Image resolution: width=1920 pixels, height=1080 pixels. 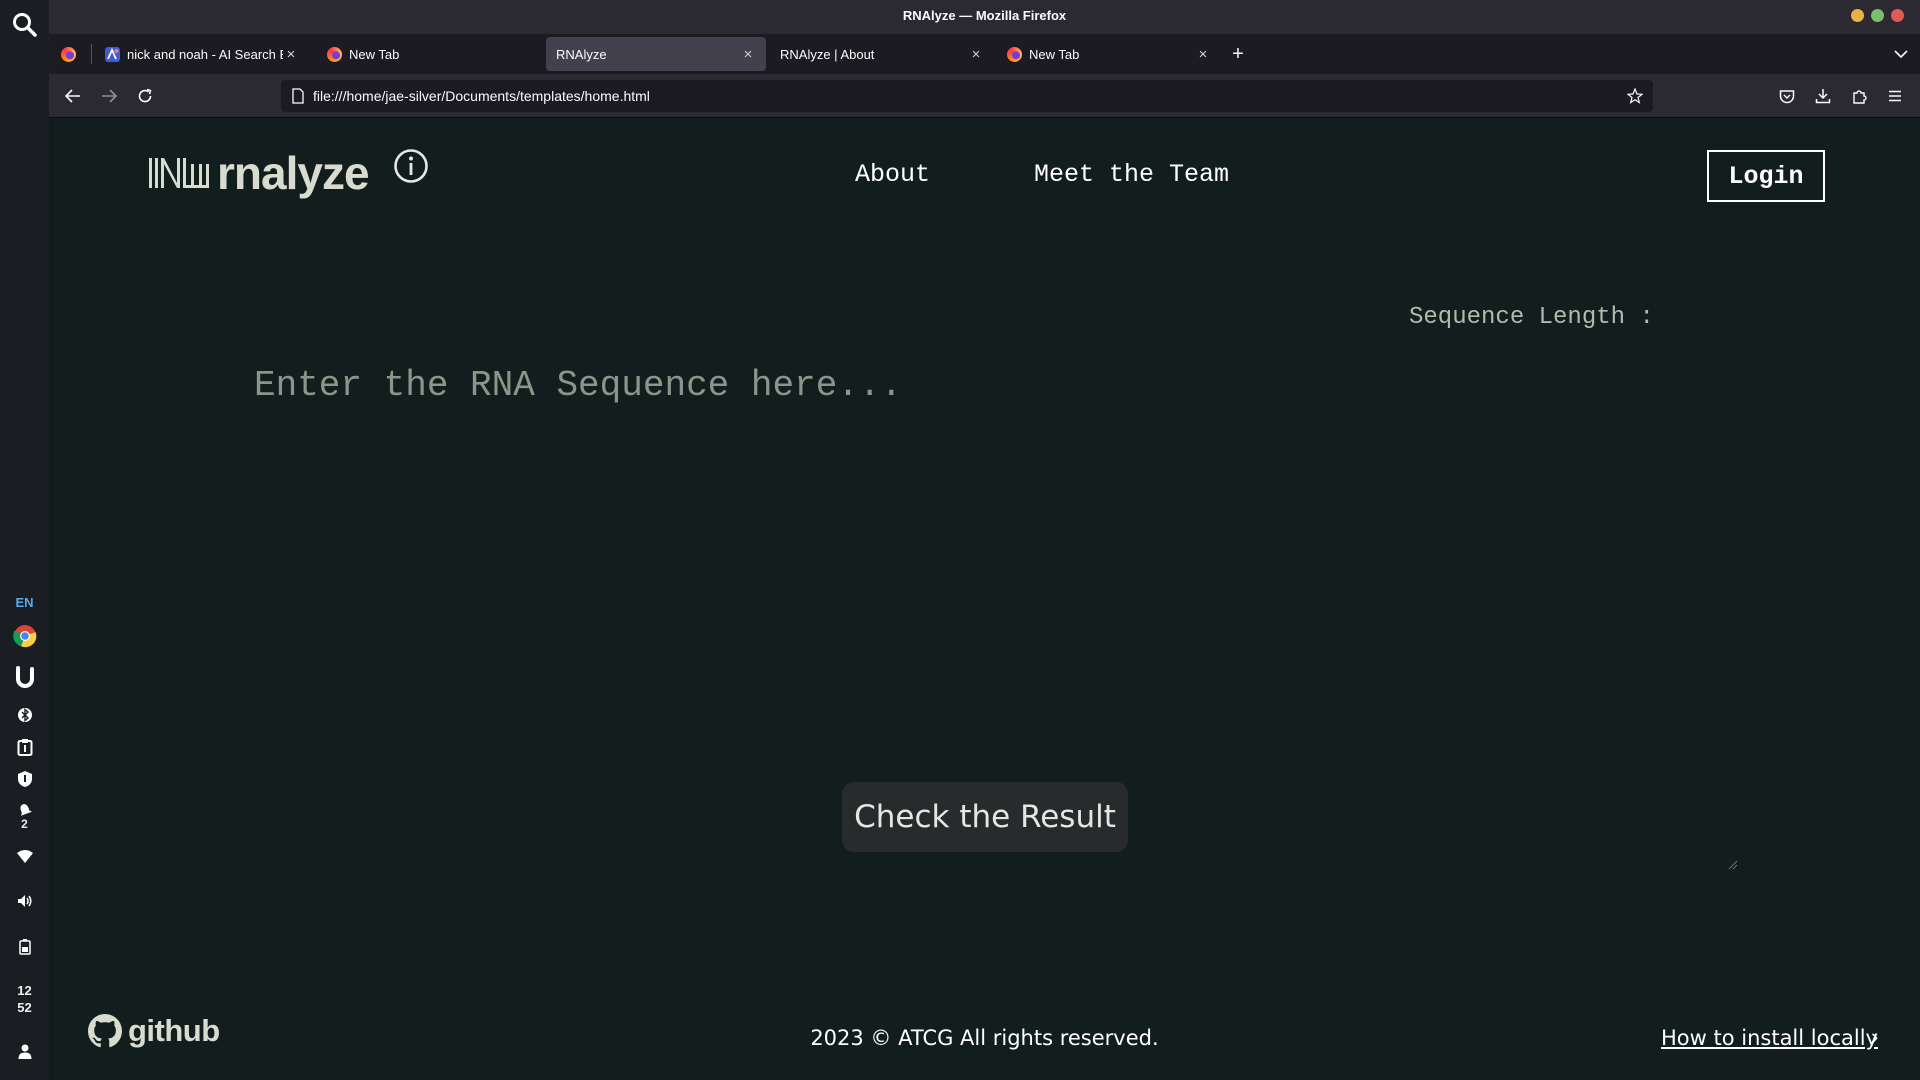 What do you see at coordinates (24, 636) in the screenshot?
I see `chrome-icon` at bounding box center [24, 636].